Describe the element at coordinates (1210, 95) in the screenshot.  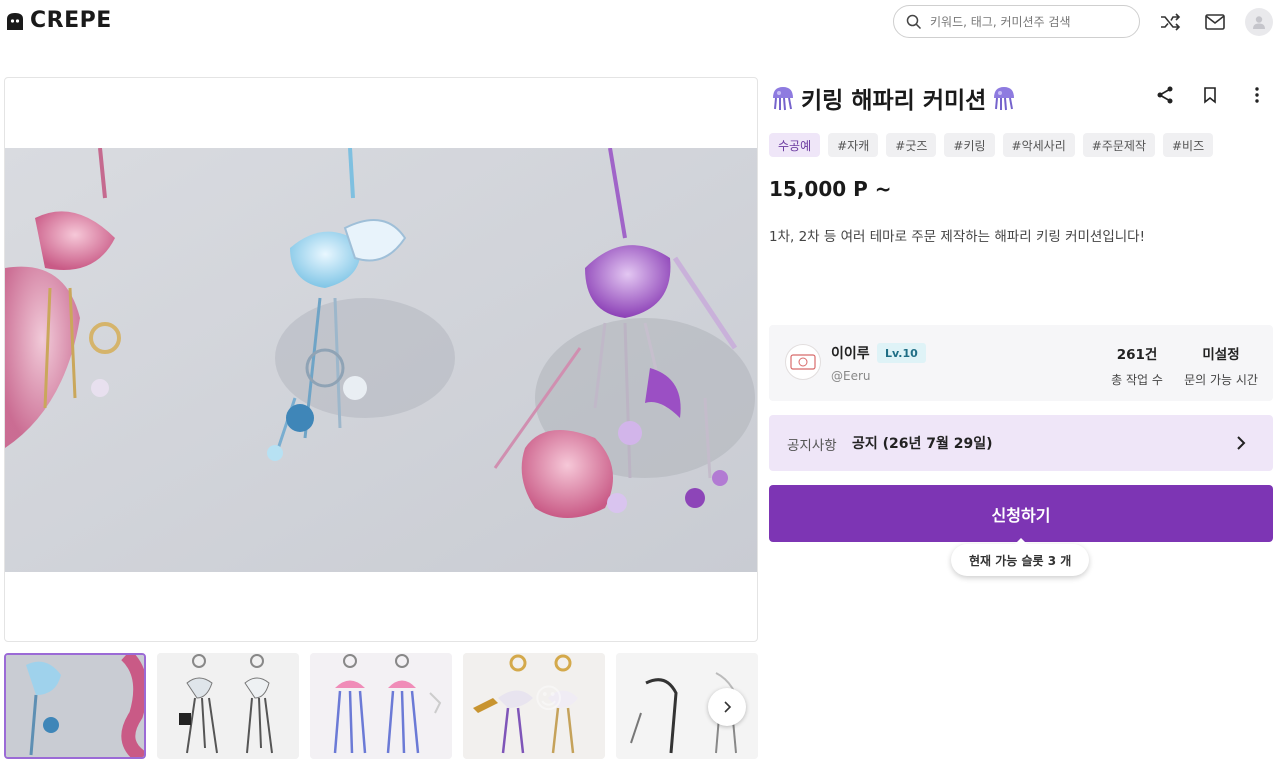
I see `bookmark-icon` at that location.